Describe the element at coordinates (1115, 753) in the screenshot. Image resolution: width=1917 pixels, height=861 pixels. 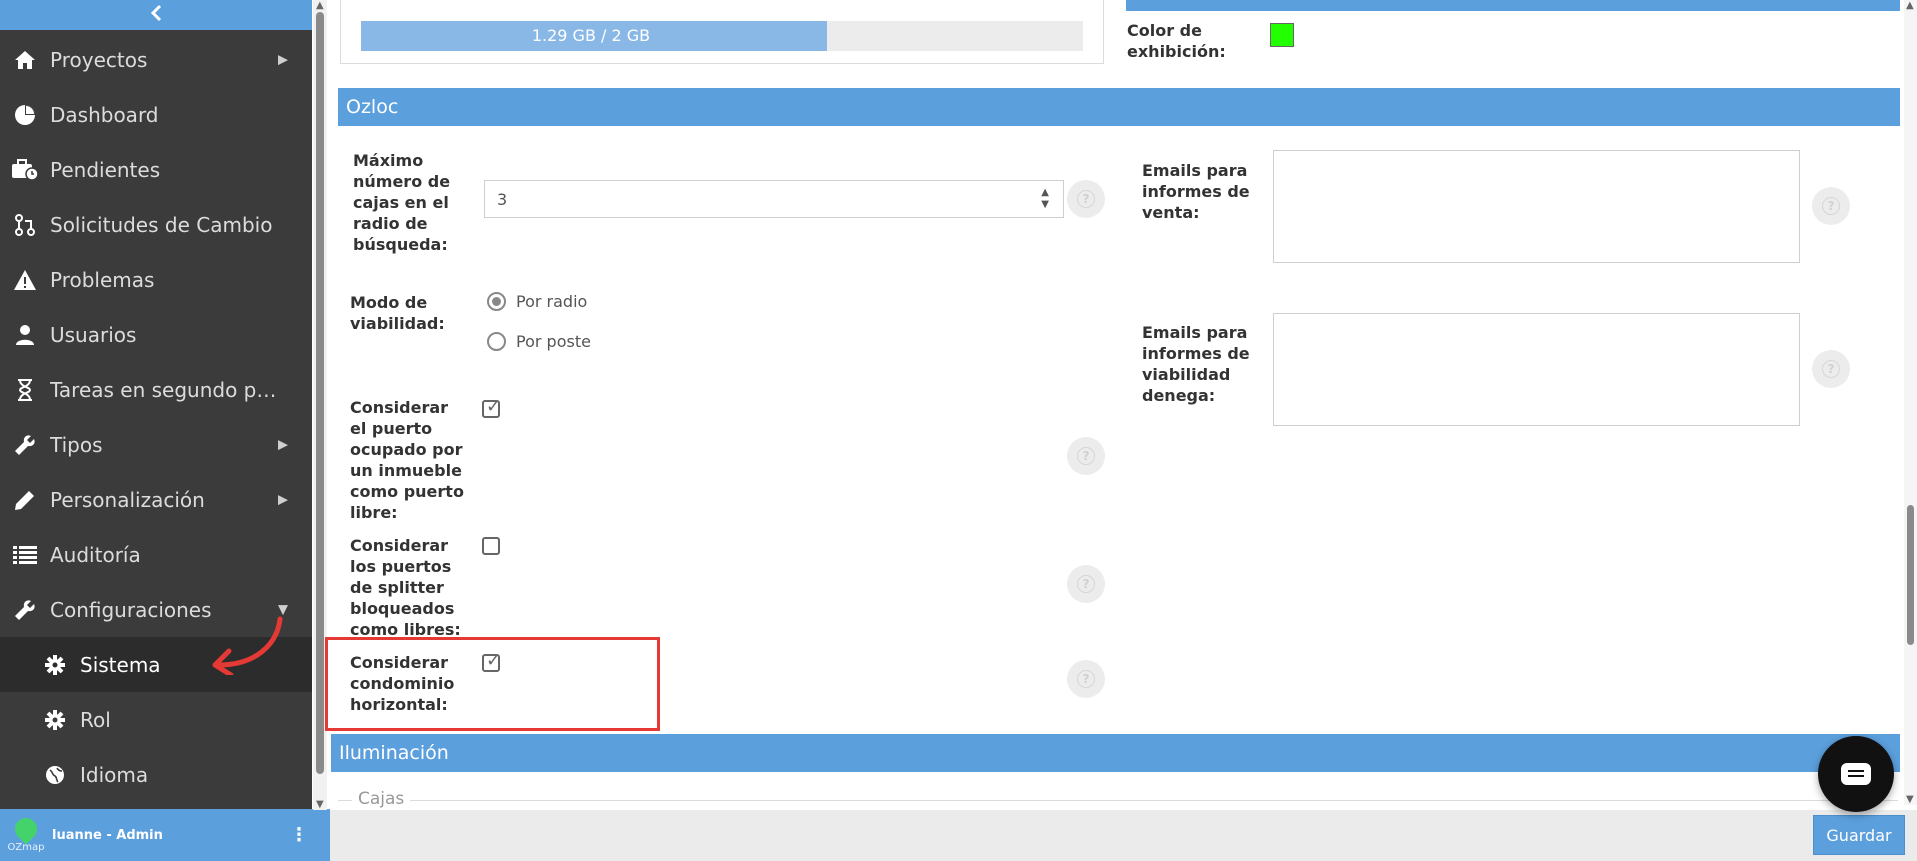
I see `section-iluminacion-header: Iluminación` at that location.